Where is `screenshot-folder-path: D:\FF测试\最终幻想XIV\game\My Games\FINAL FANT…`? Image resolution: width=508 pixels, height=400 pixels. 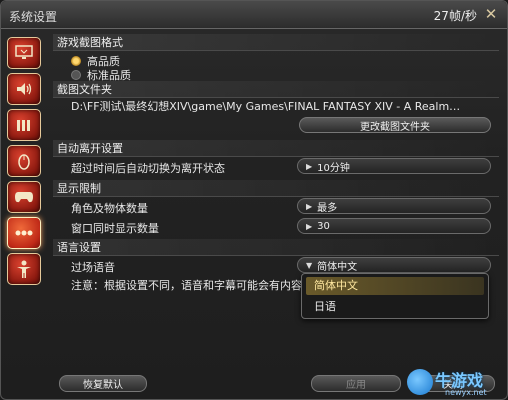
screenshot-folder-path: D:\FF测试\最终幻想XIV\game\My Games\FINAL FANT… is located at coordinates (266, 106).